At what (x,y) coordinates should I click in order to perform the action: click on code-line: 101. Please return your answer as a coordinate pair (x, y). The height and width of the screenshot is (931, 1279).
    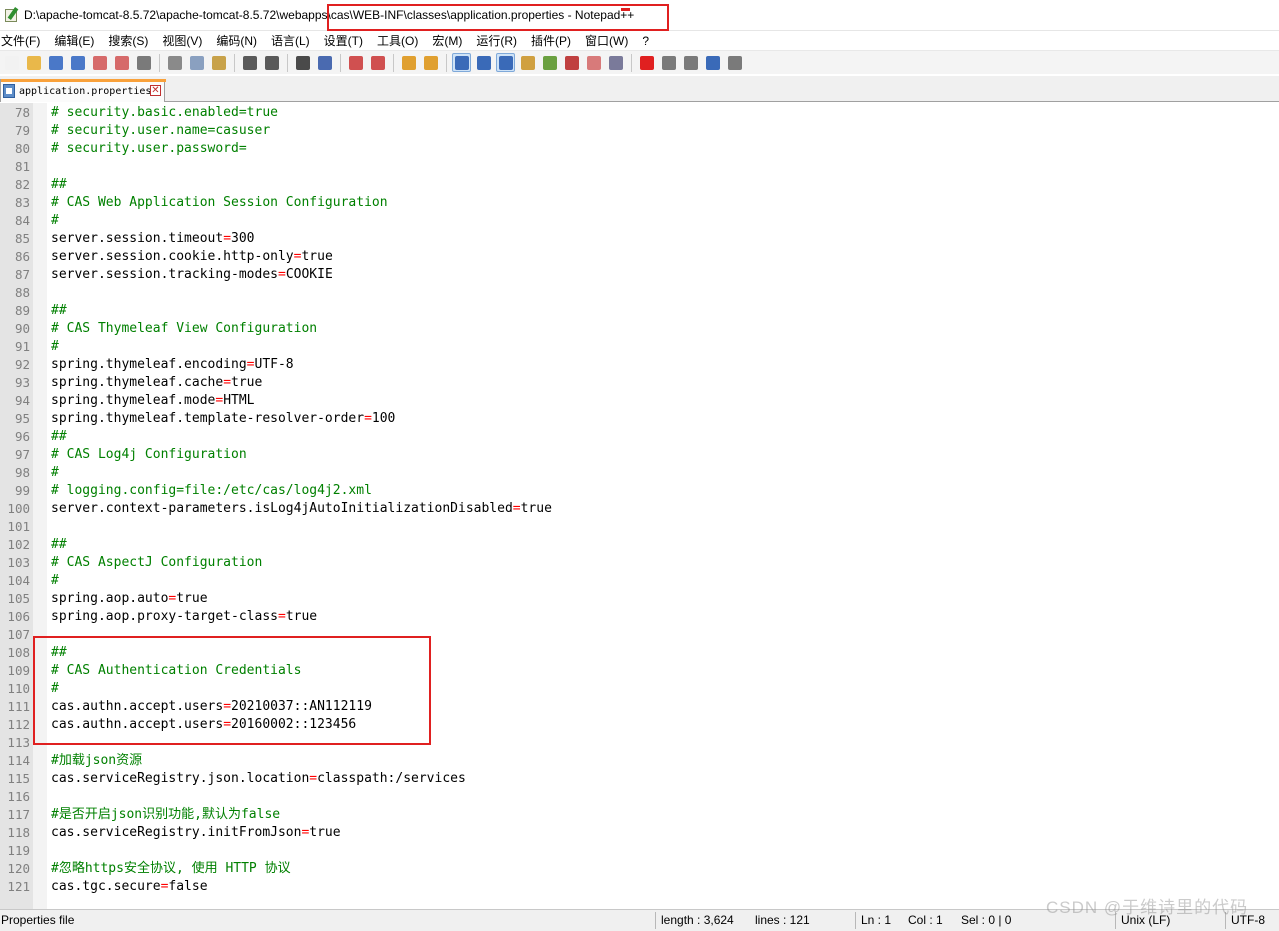
    Looking at the image, I should click on (639, 527).